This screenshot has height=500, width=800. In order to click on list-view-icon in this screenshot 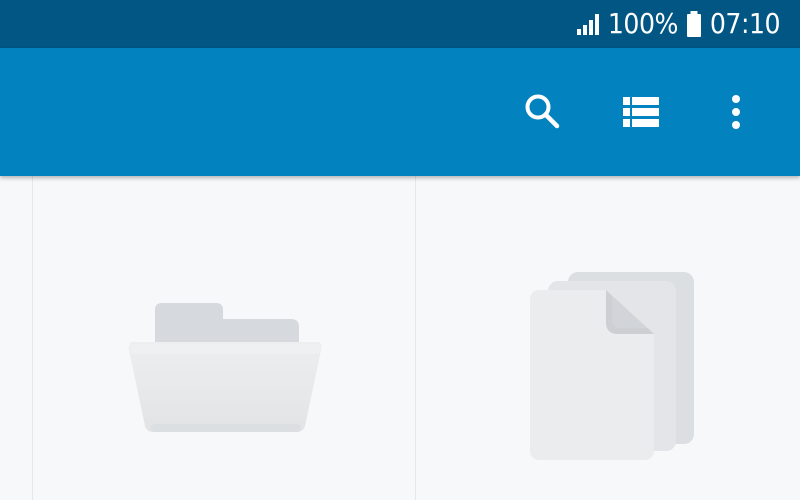, I will do `click(641, 112)`.